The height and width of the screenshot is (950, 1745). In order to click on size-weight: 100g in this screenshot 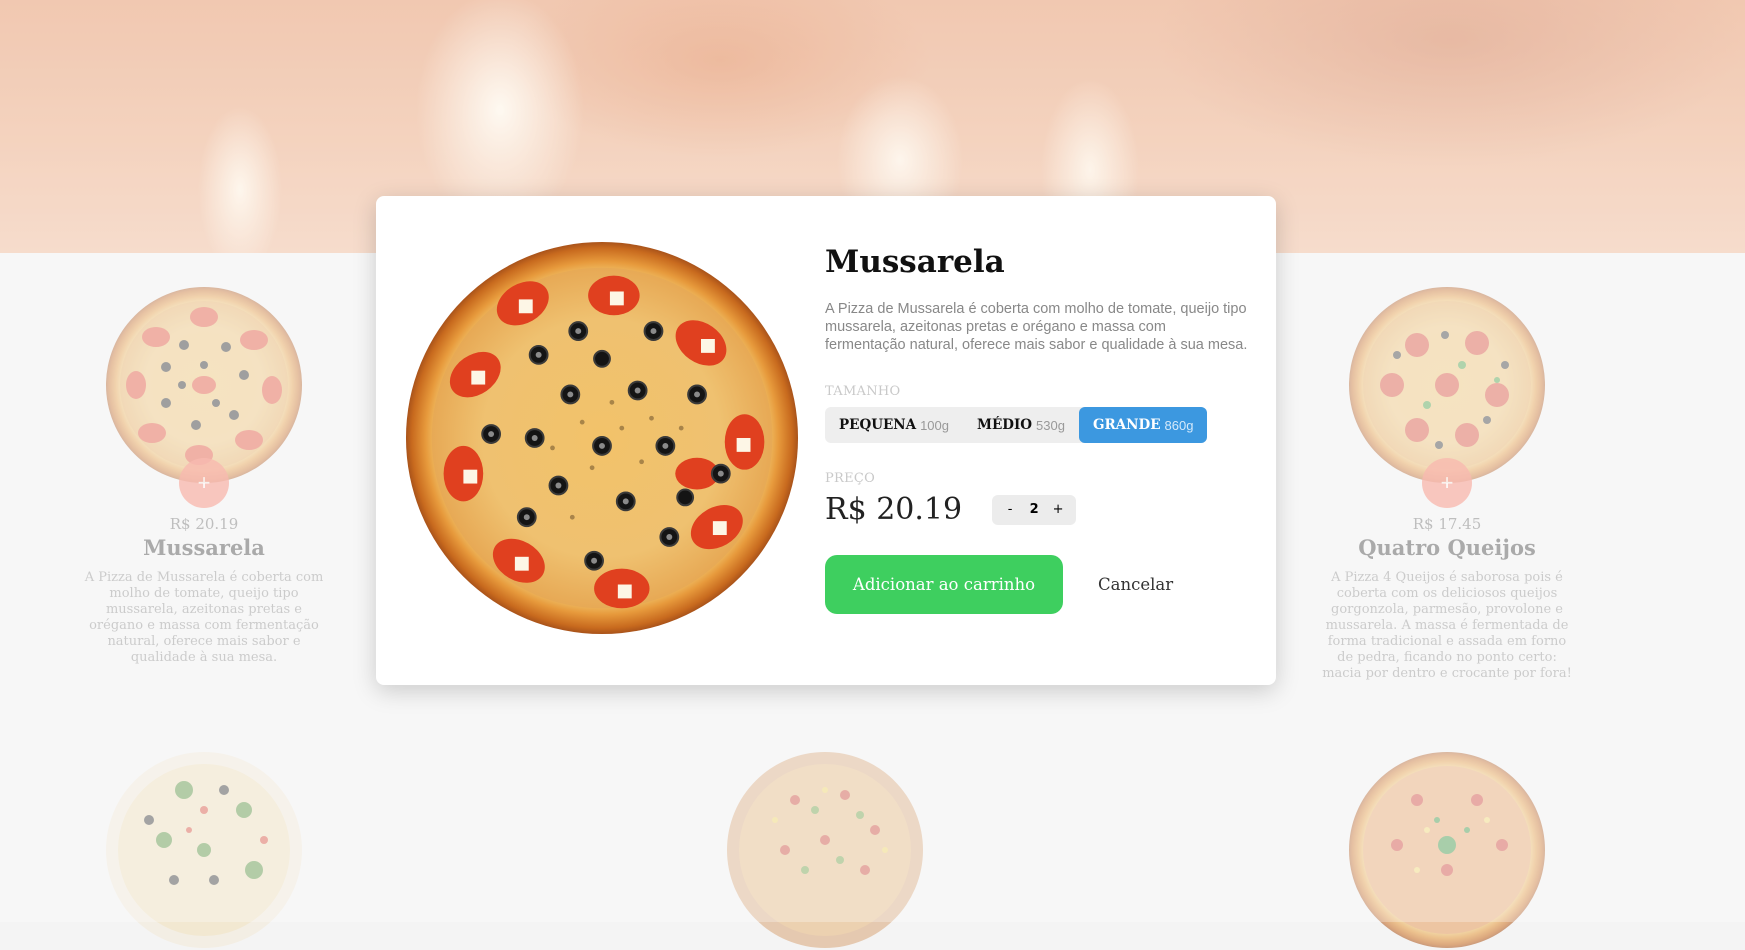, I will do `click(934, 425)`.